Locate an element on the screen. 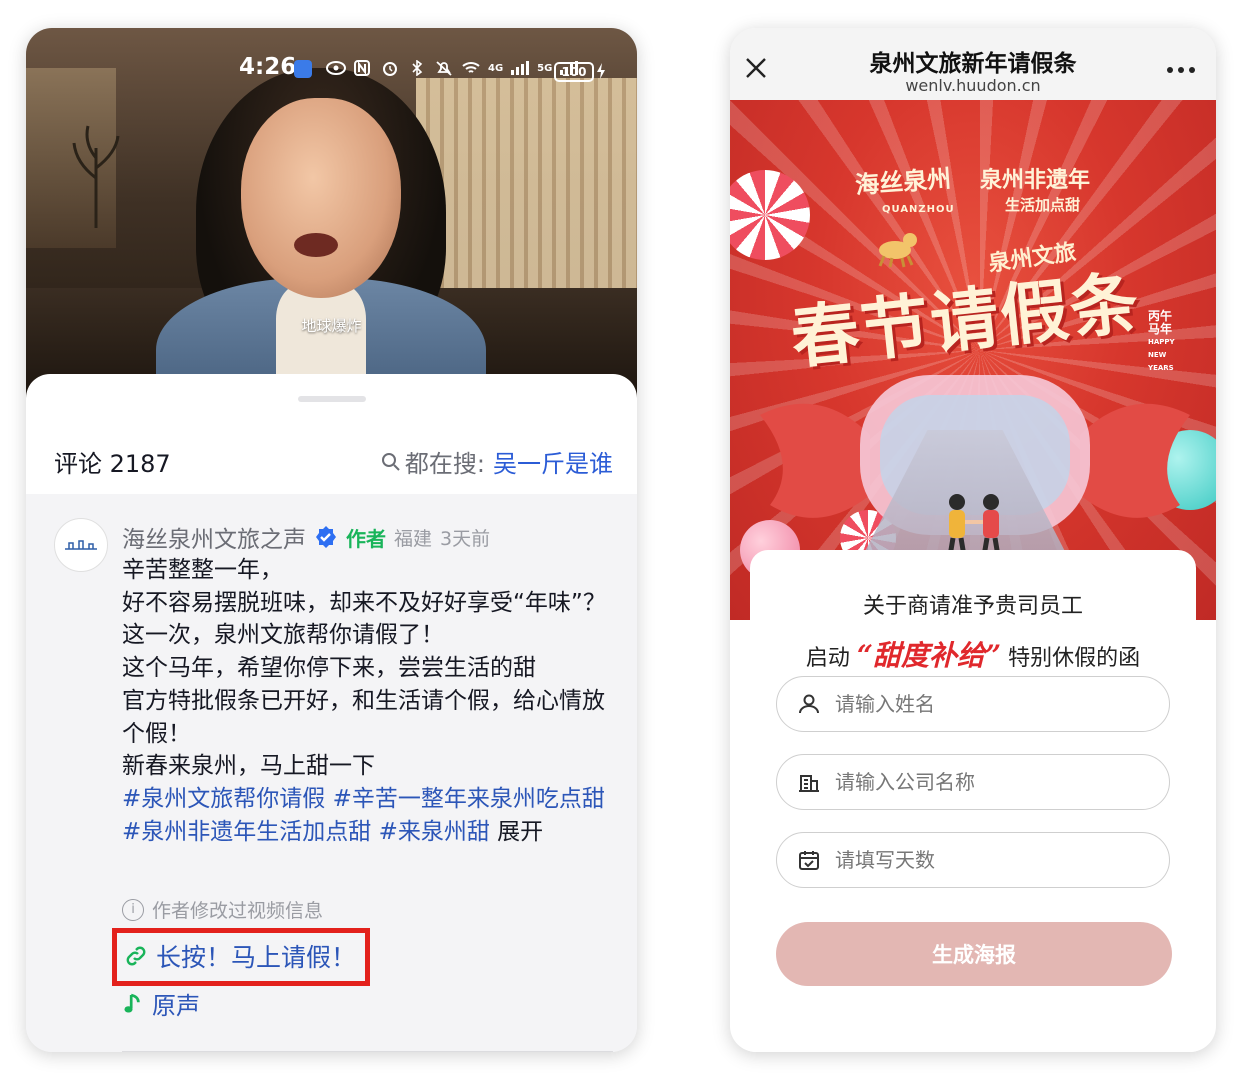 The width and height of the screenshot is (1242, 1080). search-icon is located at coordinates (390, 461).